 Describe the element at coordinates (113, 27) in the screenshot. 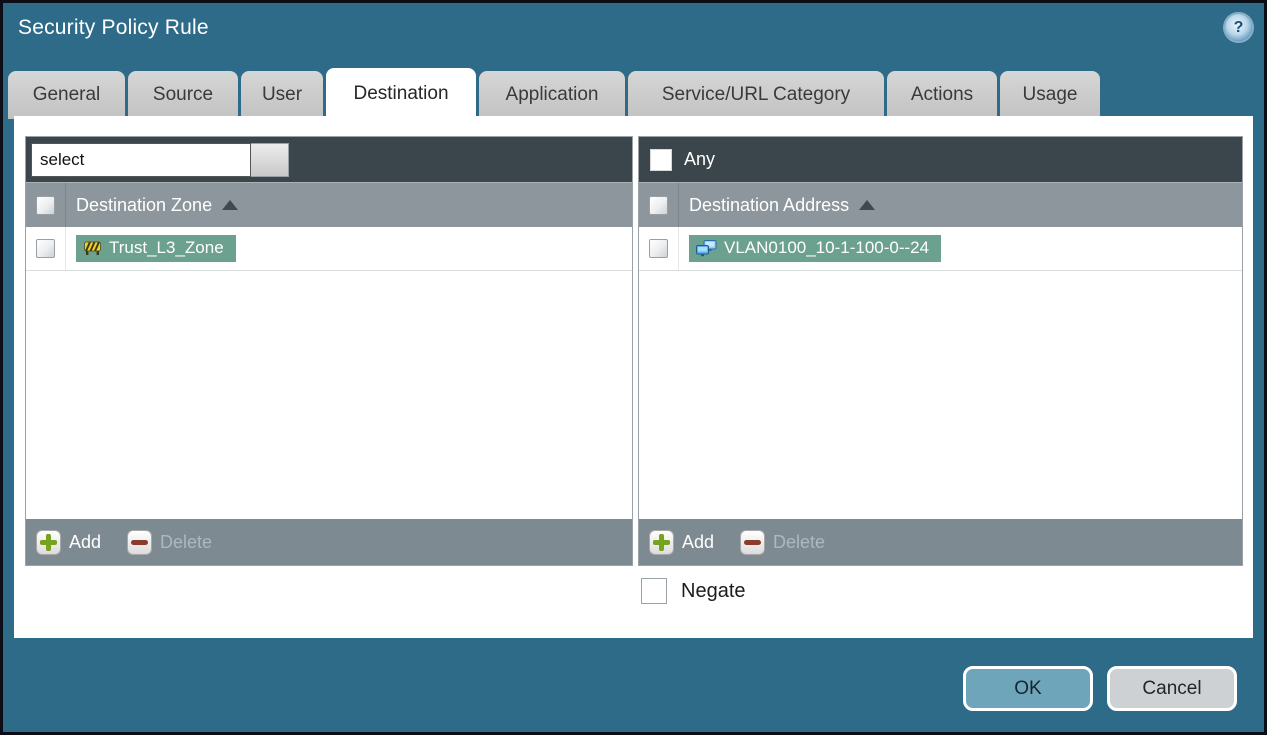

I see `dialog-title: Security Policy Rule` at that location.